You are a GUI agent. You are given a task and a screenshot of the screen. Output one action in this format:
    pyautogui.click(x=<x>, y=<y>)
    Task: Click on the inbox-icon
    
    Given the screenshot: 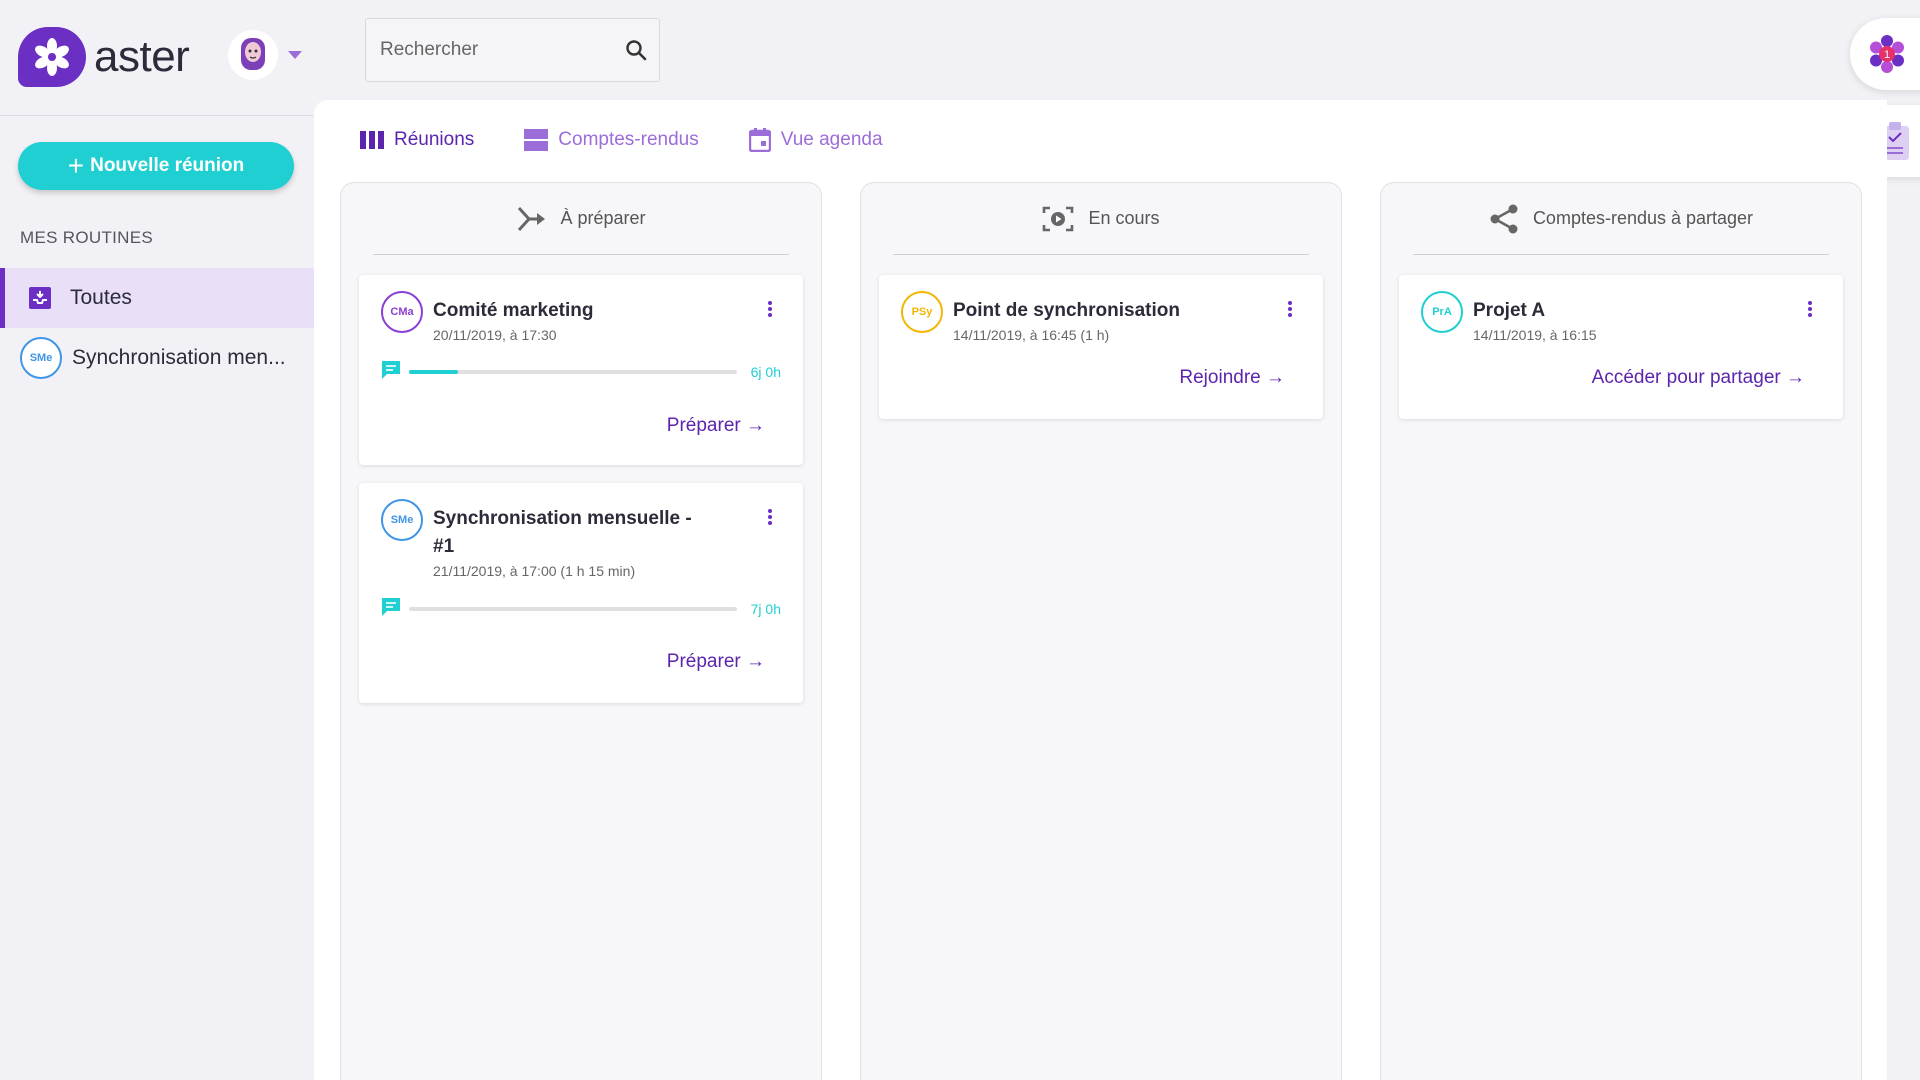 What is the action you would take?
    pyautogui.click(x=40, y=298)
    